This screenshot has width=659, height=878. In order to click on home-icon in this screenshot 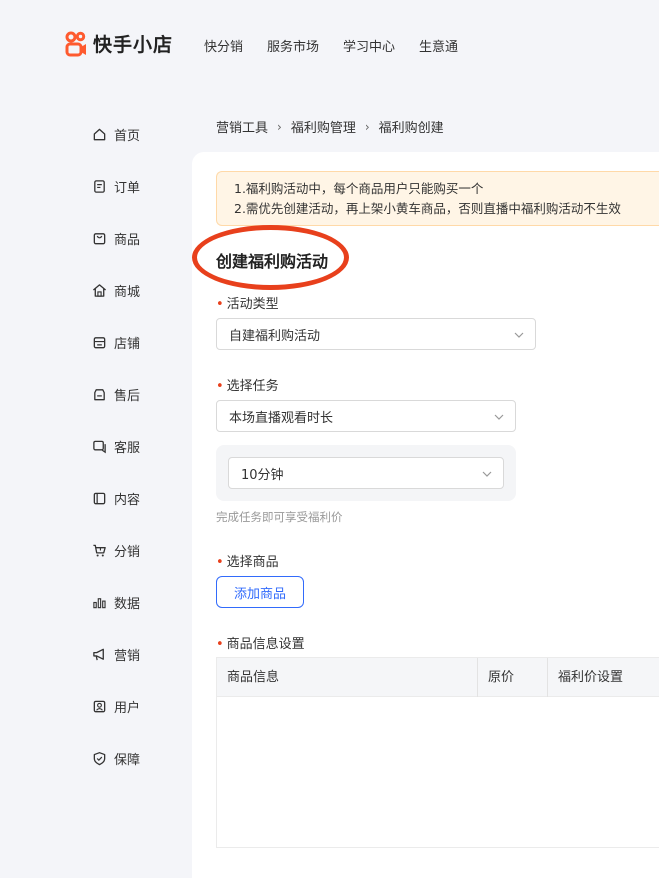, I will do `click(99, 134)`.